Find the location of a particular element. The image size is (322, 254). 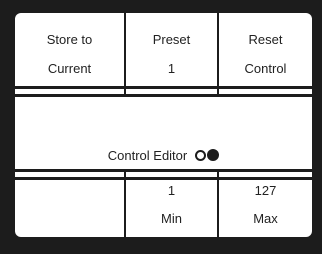

separator-bottom-b is located at coordinates (163, 178).